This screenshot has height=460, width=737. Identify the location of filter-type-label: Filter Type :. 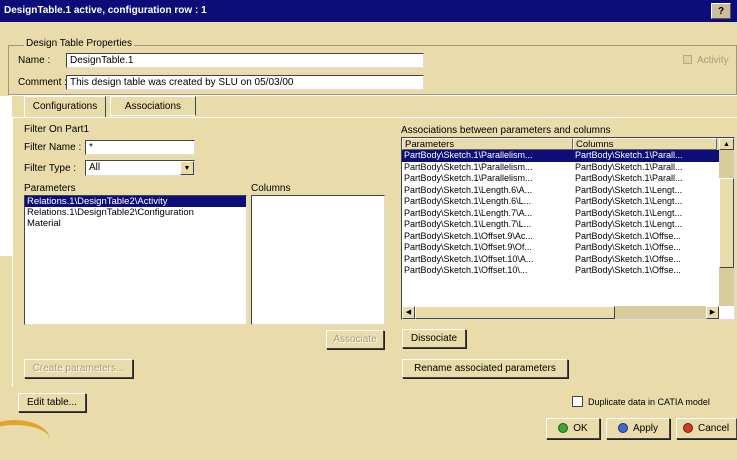
(50, 168).